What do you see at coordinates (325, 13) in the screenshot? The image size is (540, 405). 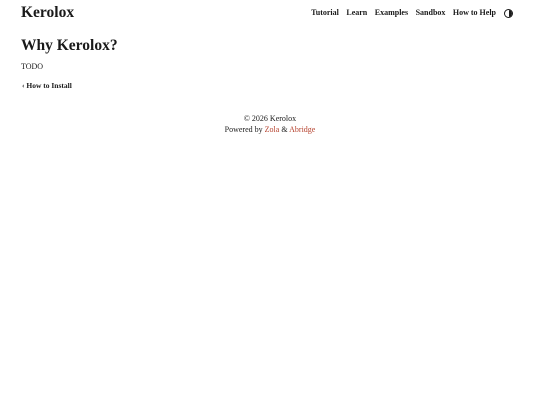 I see `nav-item-tutorial: Tutorial` at bounding box center [325, 13].